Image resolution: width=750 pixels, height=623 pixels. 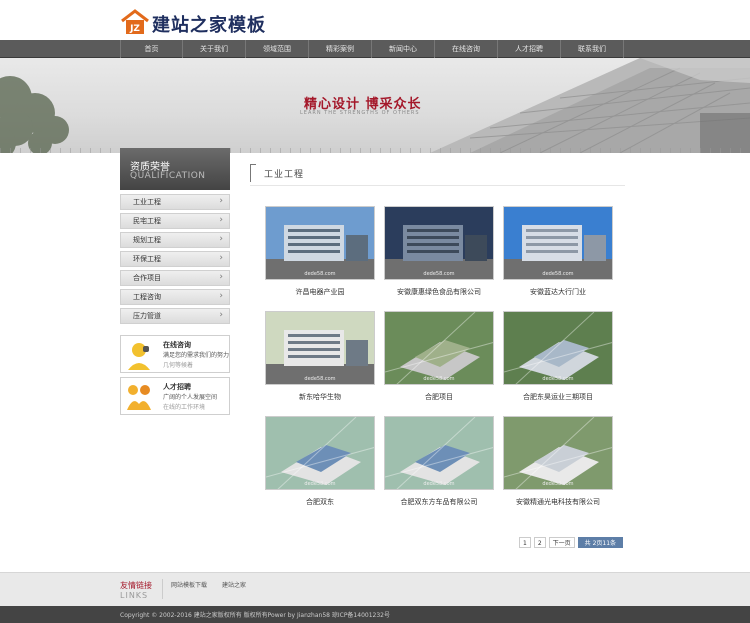 I want to click on project-caption: 安徽精通光电科技有限公司, so click(x=558, y=502).